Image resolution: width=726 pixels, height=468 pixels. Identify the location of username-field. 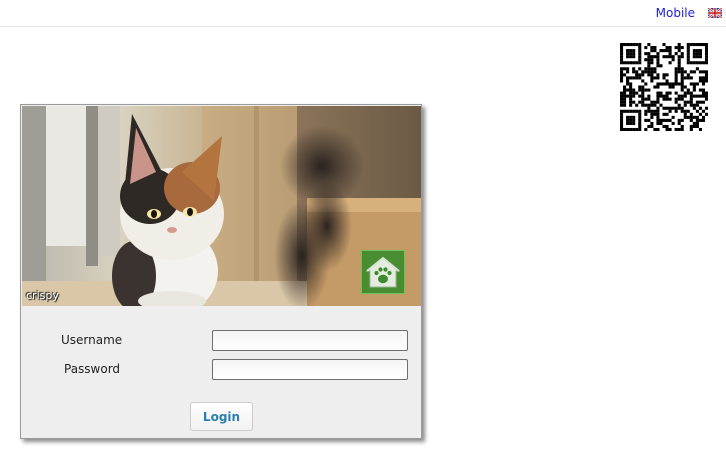
(310, 340).